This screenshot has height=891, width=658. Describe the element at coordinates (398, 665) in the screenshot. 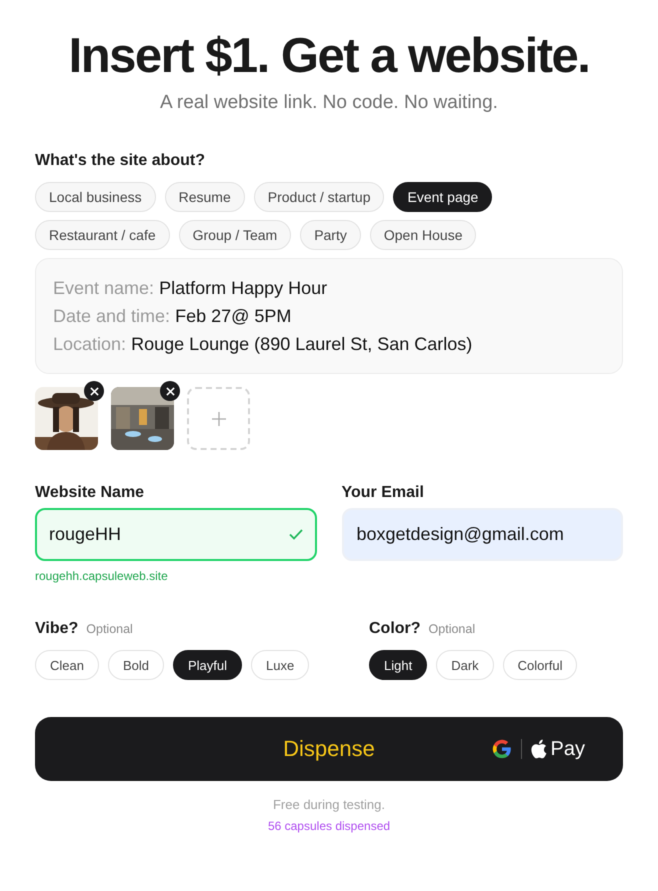

I see `option-chip: Light` at that location.